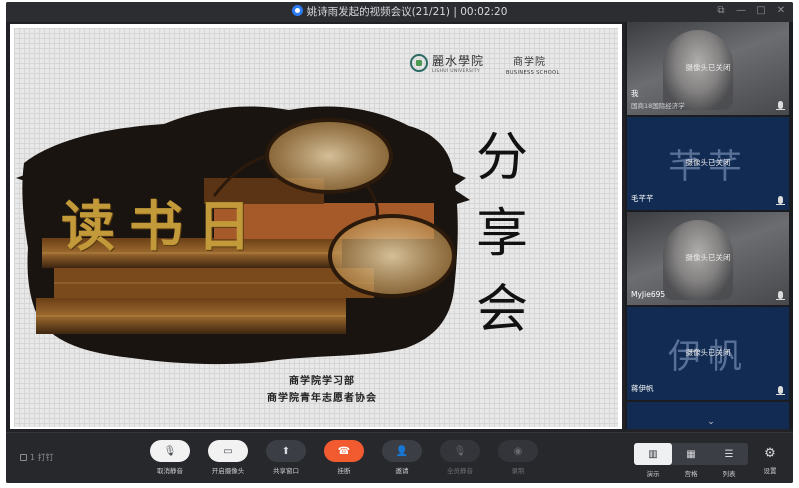 The width and height of the screenshot is (799, 488). What do you see at coordinates (761, 11) in the screenshot?
I see `maximize-icon: □` at bounding box center [761, 11].